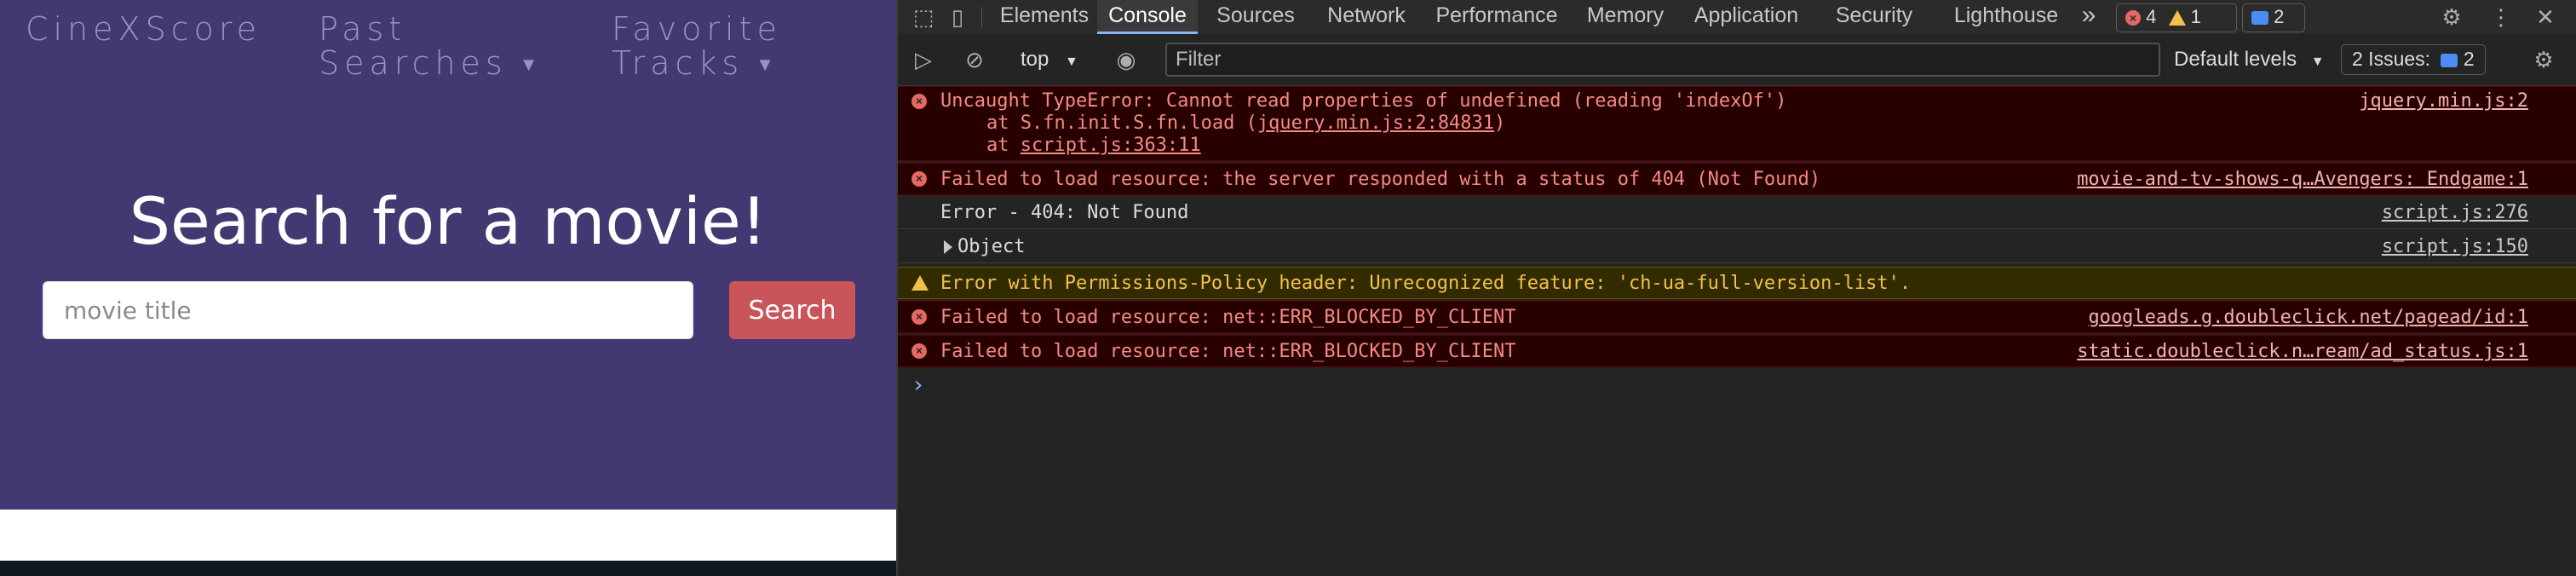 Image resolution: width=2576 pixels, height=576 pixels. Describe the element at coordinates (948, 247) in the screenshot. I see `expand-arrow-icon` at that location.